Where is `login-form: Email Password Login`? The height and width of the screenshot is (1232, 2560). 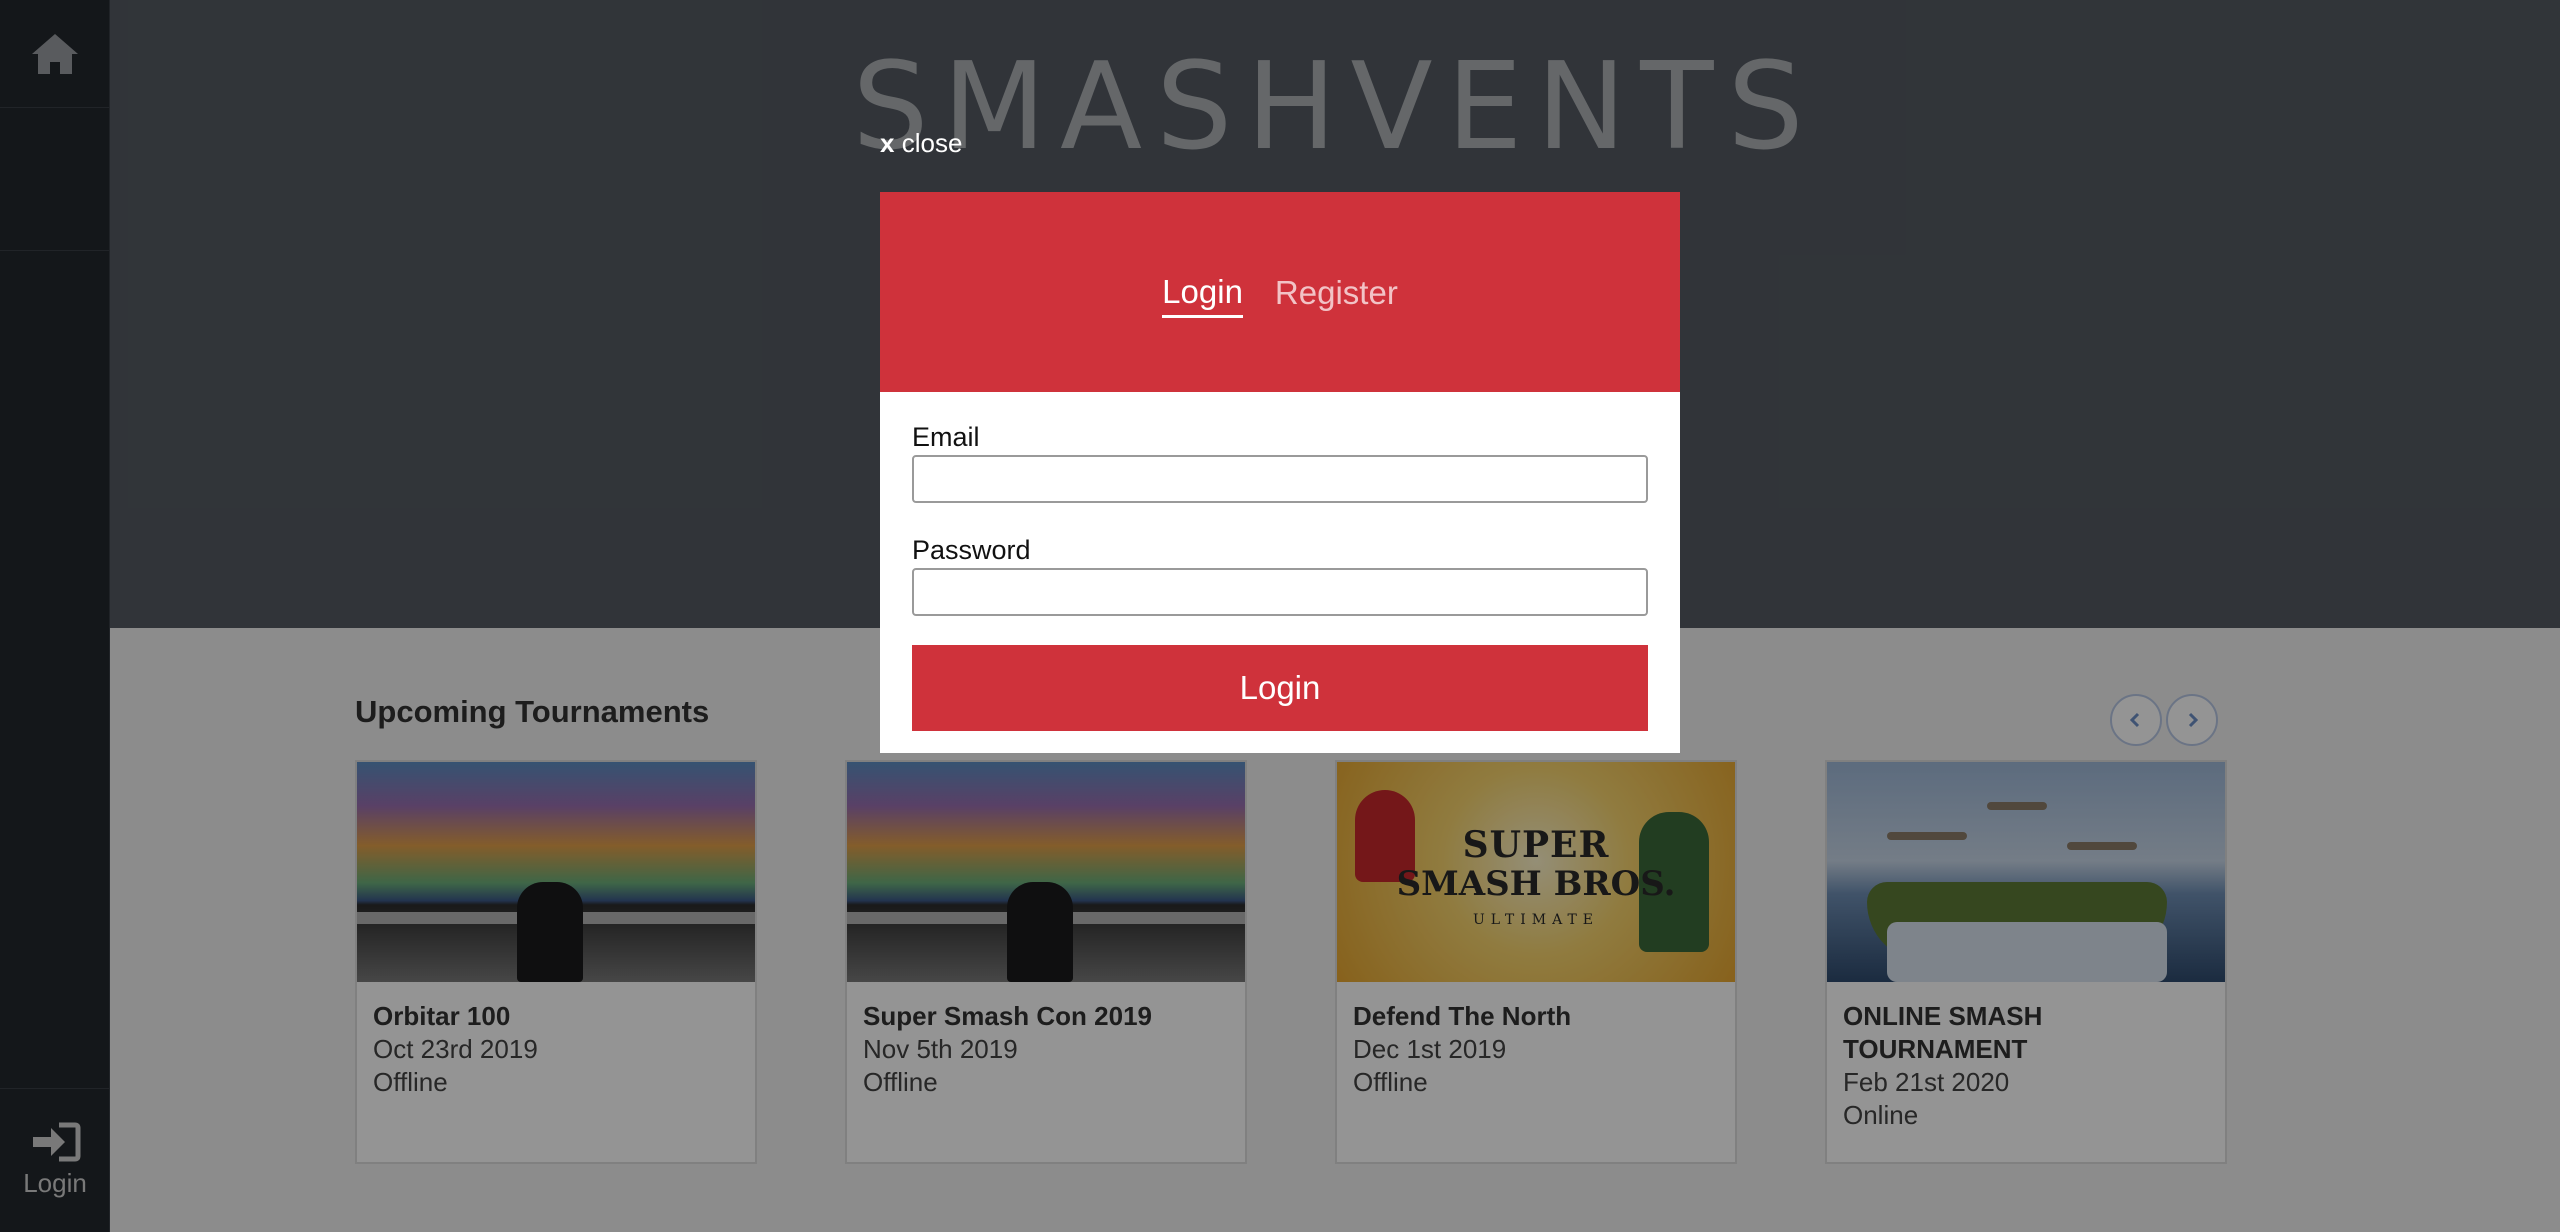 login-form: Email Password Login is located at coordinates (1280, 576).